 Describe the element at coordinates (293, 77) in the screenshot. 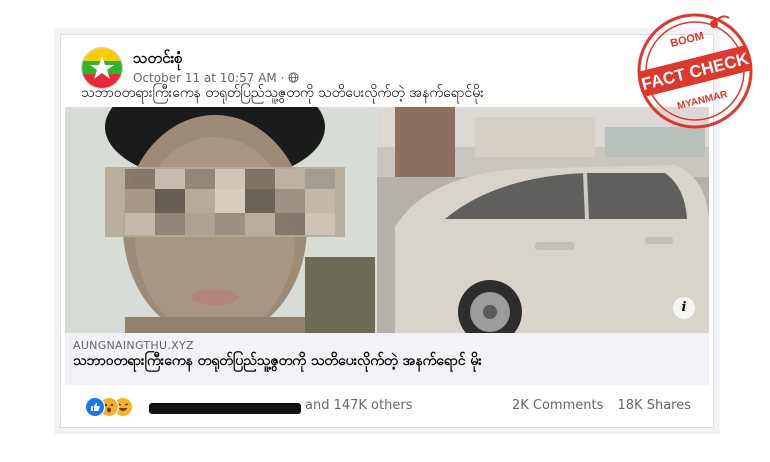

I see `globe-icon` at that location.